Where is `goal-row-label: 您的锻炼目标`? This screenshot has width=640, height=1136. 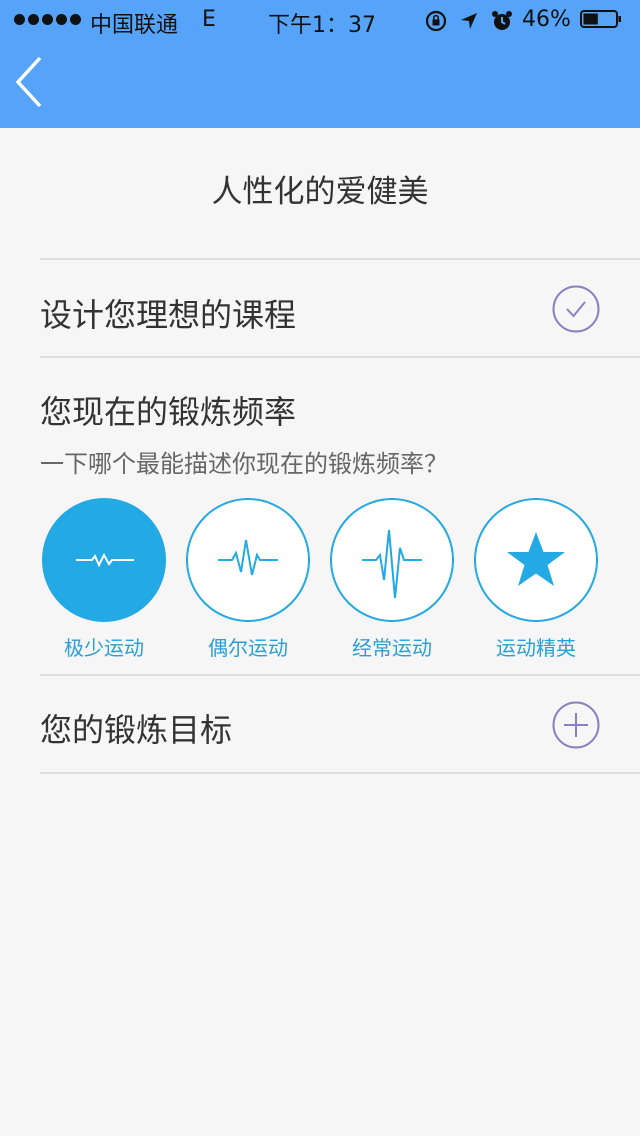
goal-row-label: 您的锻炼目标 is located at coordinates (136, 728).